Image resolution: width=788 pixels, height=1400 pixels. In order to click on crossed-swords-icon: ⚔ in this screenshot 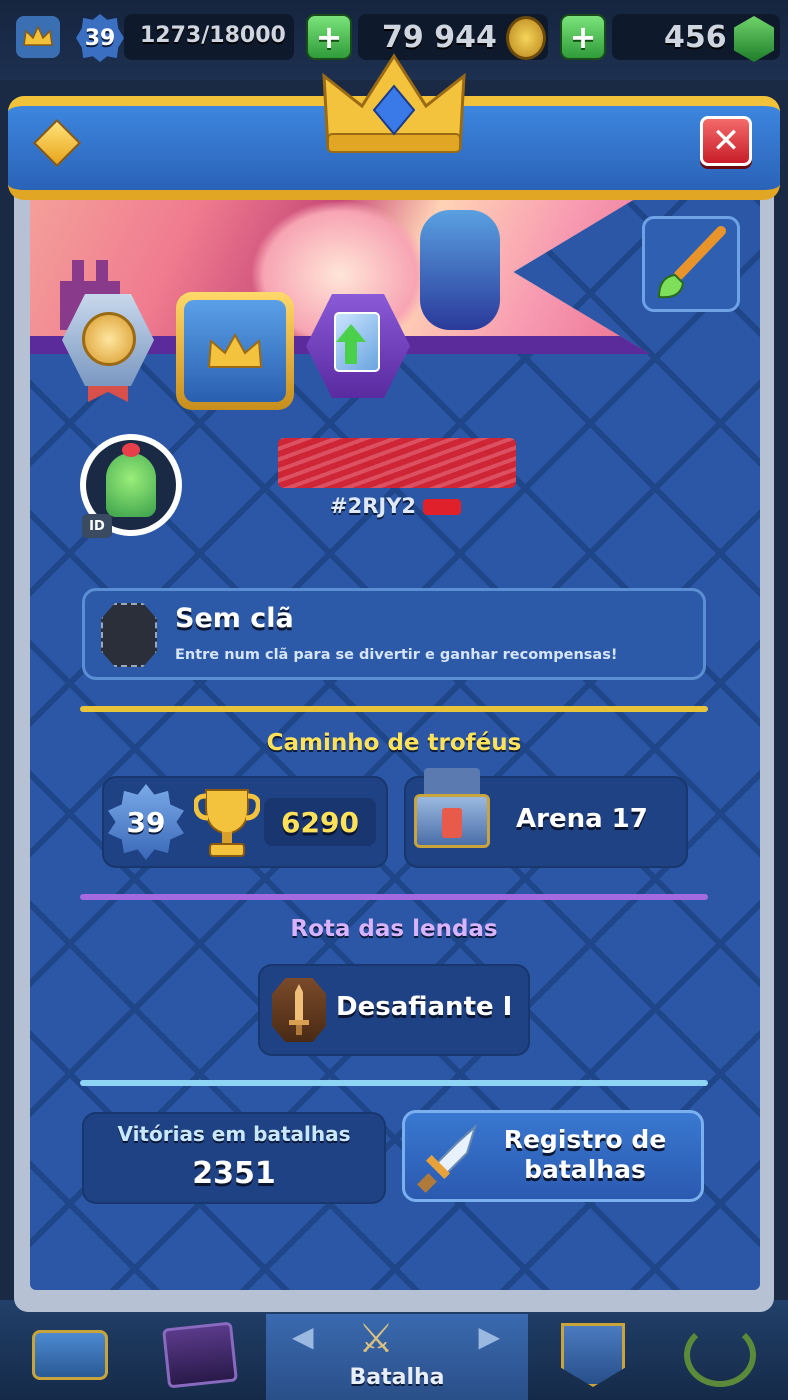, I will do `click(376, 1339)`.